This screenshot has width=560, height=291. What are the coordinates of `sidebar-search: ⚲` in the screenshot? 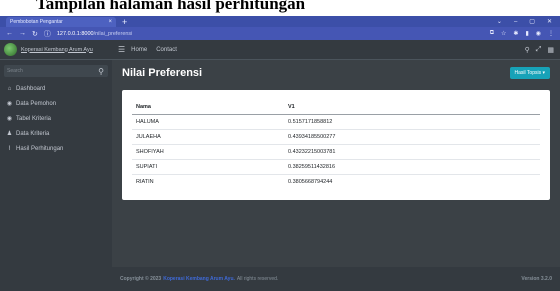 It's located at (56, 71).